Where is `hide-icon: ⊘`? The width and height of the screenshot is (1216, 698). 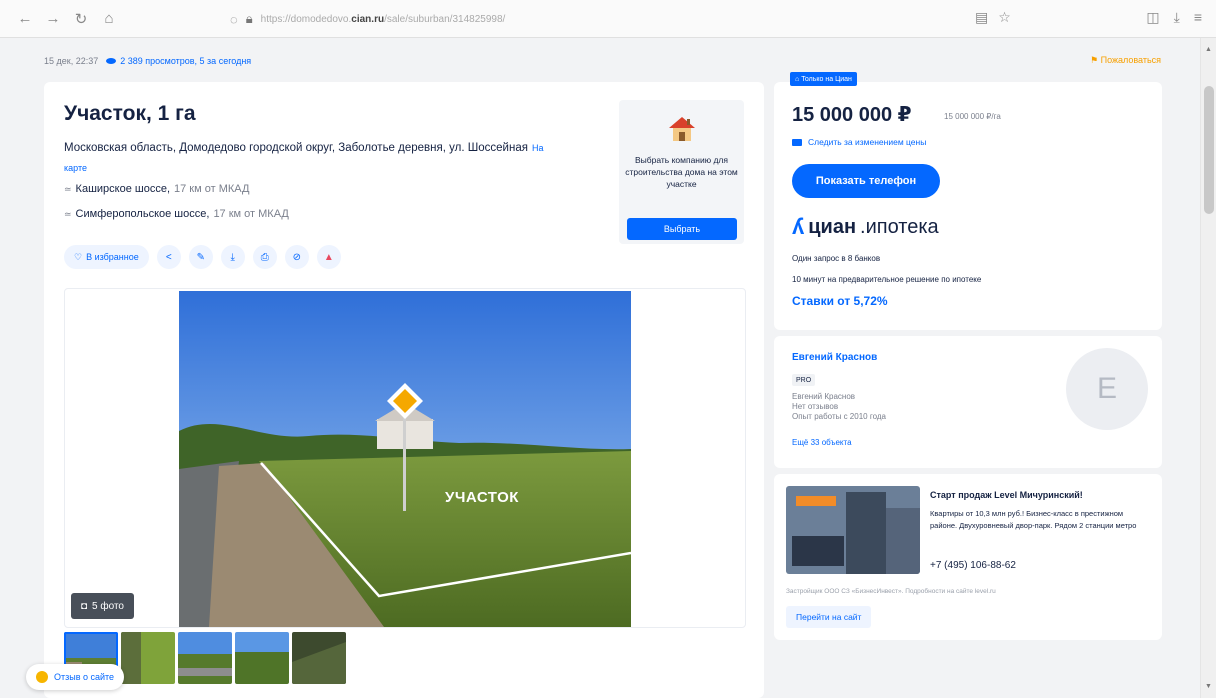 hide-icon: ⊘ is located at coordinates (296, 257).